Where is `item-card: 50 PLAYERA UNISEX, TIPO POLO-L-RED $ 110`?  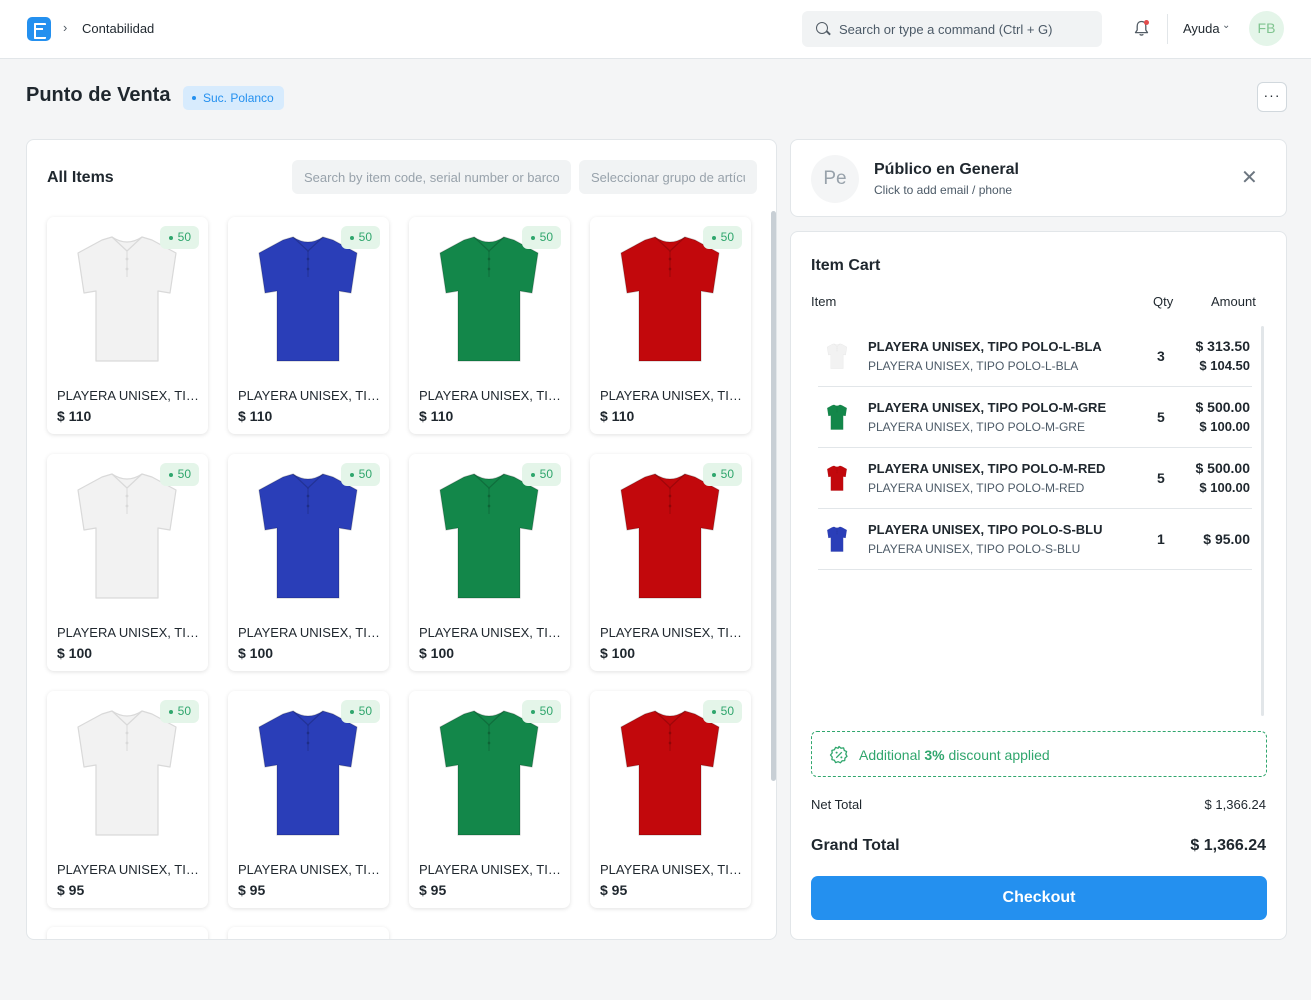 item-card: 50 PLAYERA UNISEX, TIPO POLO-L-RED $ 110 is located at coordinates (670, 325).